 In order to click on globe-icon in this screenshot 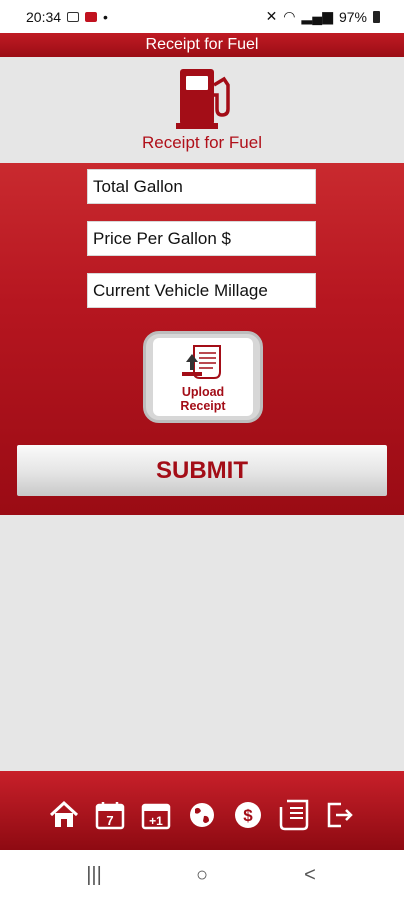, I will do `click(202, 814)`.